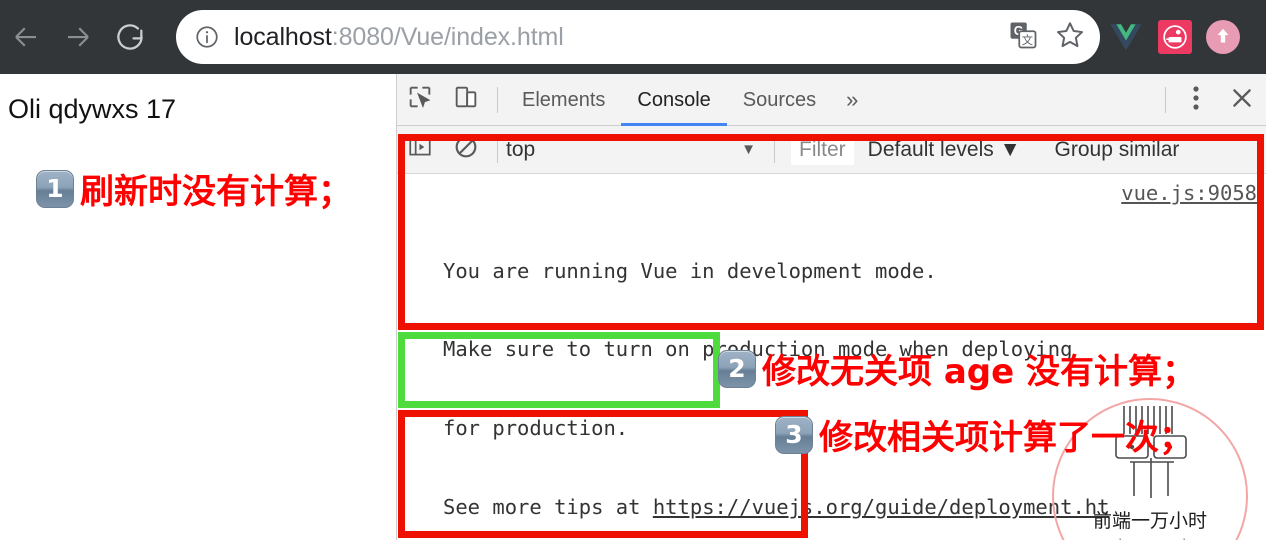 Image resolution: width=1266 pixels, height=540 pixels. Describe the element at coordinates (674, 100) in the screenshot. I see `tab-console: Console` at that location.